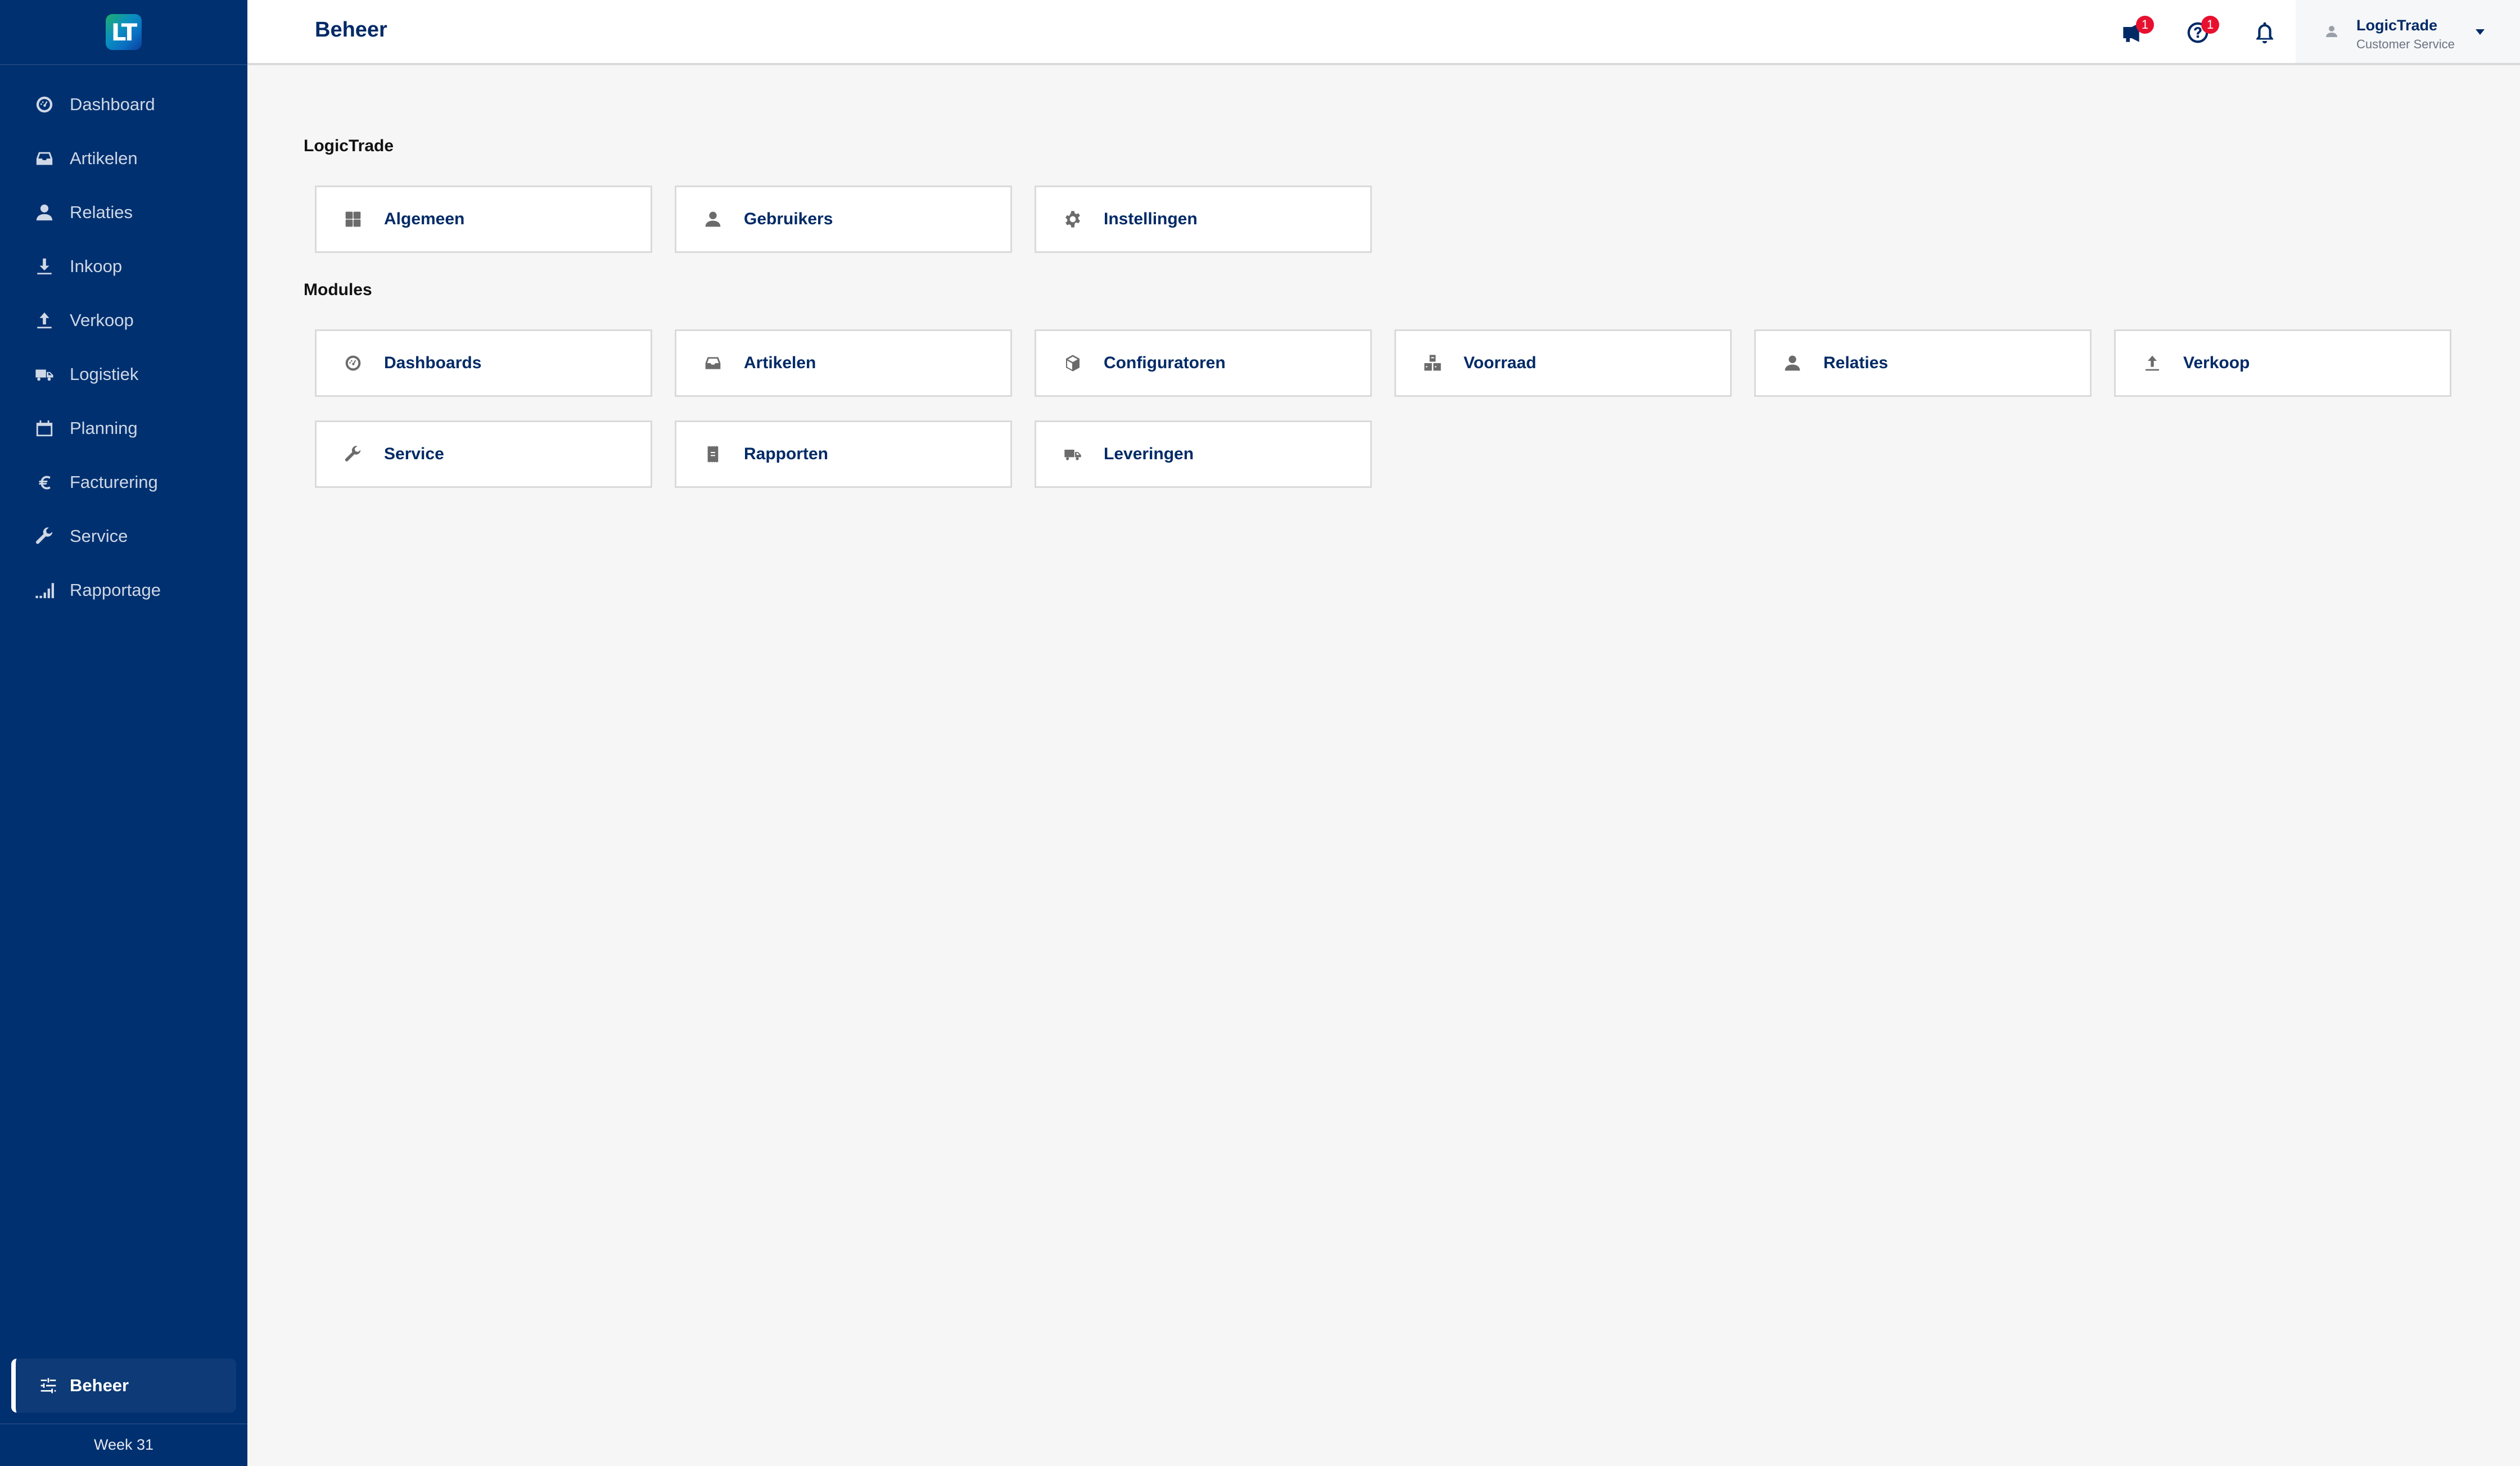 The height and width of the screenshot is (1466, 2520). I want to click on card-label: Instellingen, so click(1151, 219).